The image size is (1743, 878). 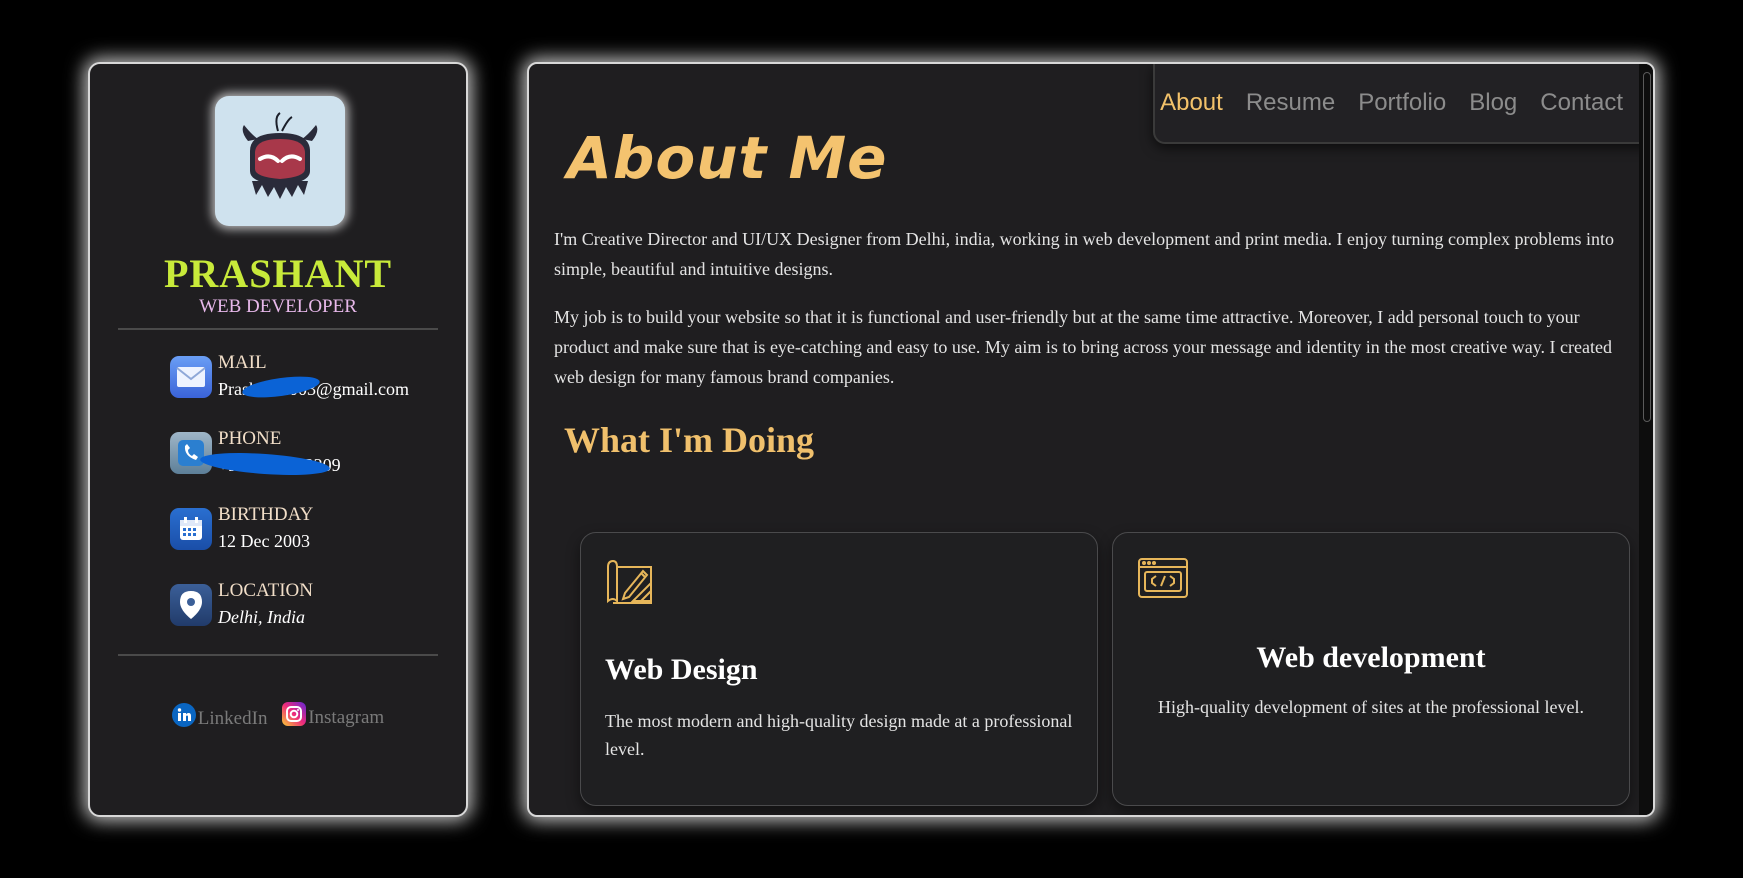 What do you see at coordinates (727, 158) in the screenshot?
I see `page-title: About Me` at bounding box center [727, 158].